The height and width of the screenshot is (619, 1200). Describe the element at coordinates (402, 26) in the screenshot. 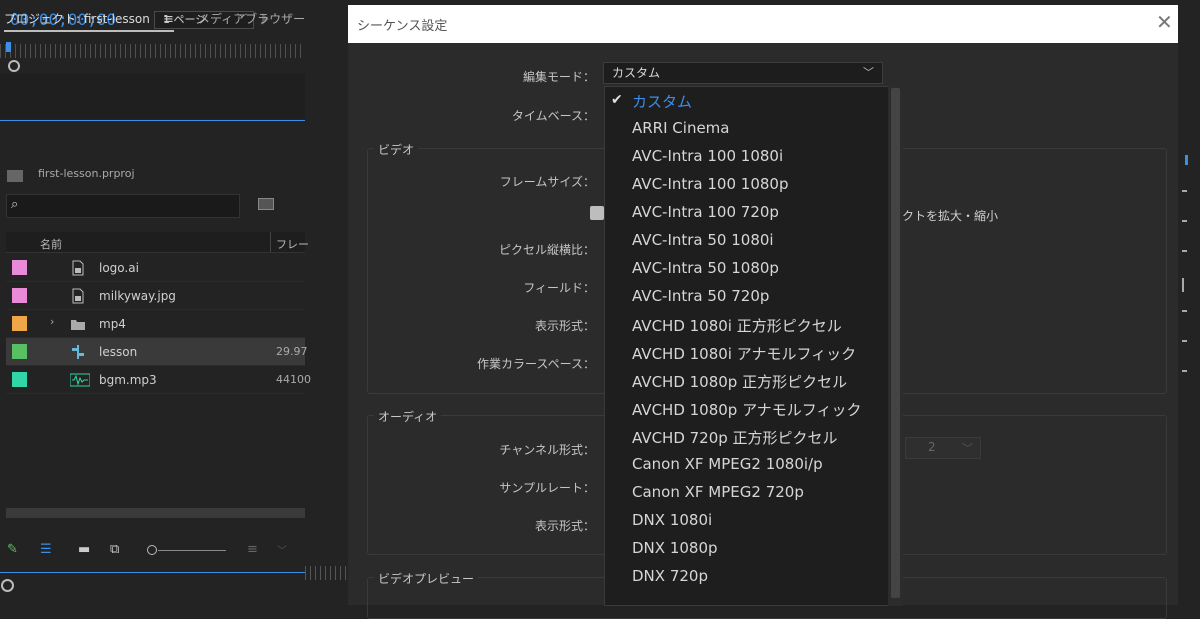

I see `dialog-title: シーケンス設定` at that location.